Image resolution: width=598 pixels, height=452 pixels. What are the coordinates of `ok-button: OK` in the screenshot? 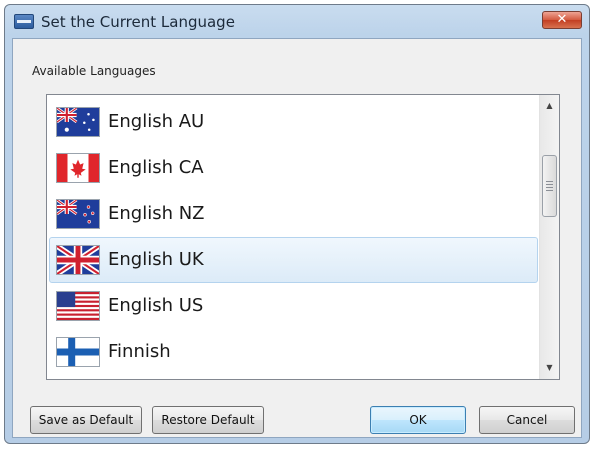 It's located at (418, 420).